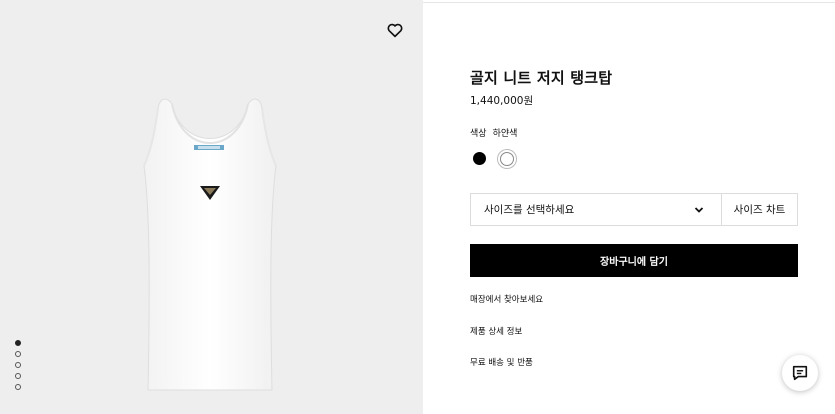 The width and height of the screenshot is (835, 414). What do you see at coordinates (507, 158) in the screenshot?
I see `swatch-white` at bounding box center [507, 158].